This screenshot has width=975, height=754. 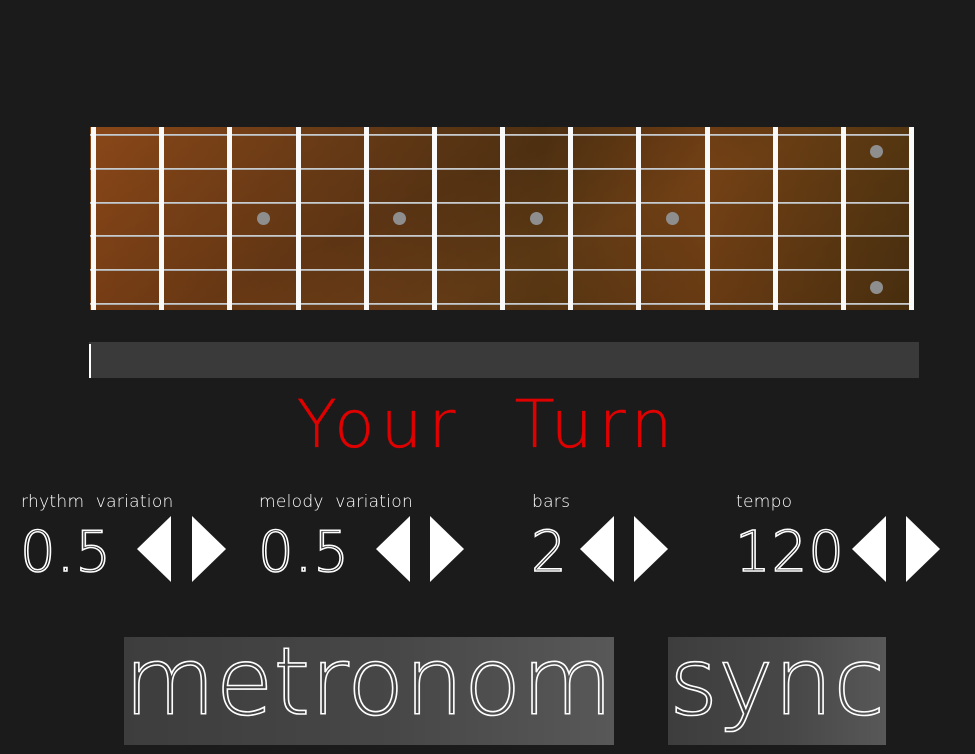 What do you see at coordinates (776, 687) in the screenshot?
I see `sync-button-label: sync` at bounding box center [776, 687].